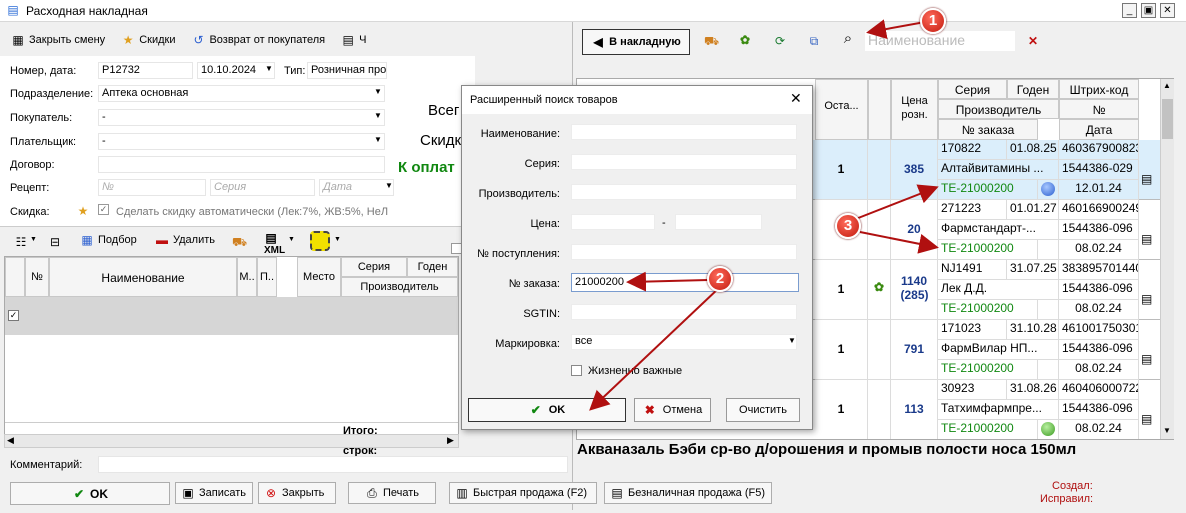 This screenshot has height=513, width=1186. What do you see at coordinates (899, 242) in the screenshot?
I see `arrow-3b` at bounding box center [899, 242].